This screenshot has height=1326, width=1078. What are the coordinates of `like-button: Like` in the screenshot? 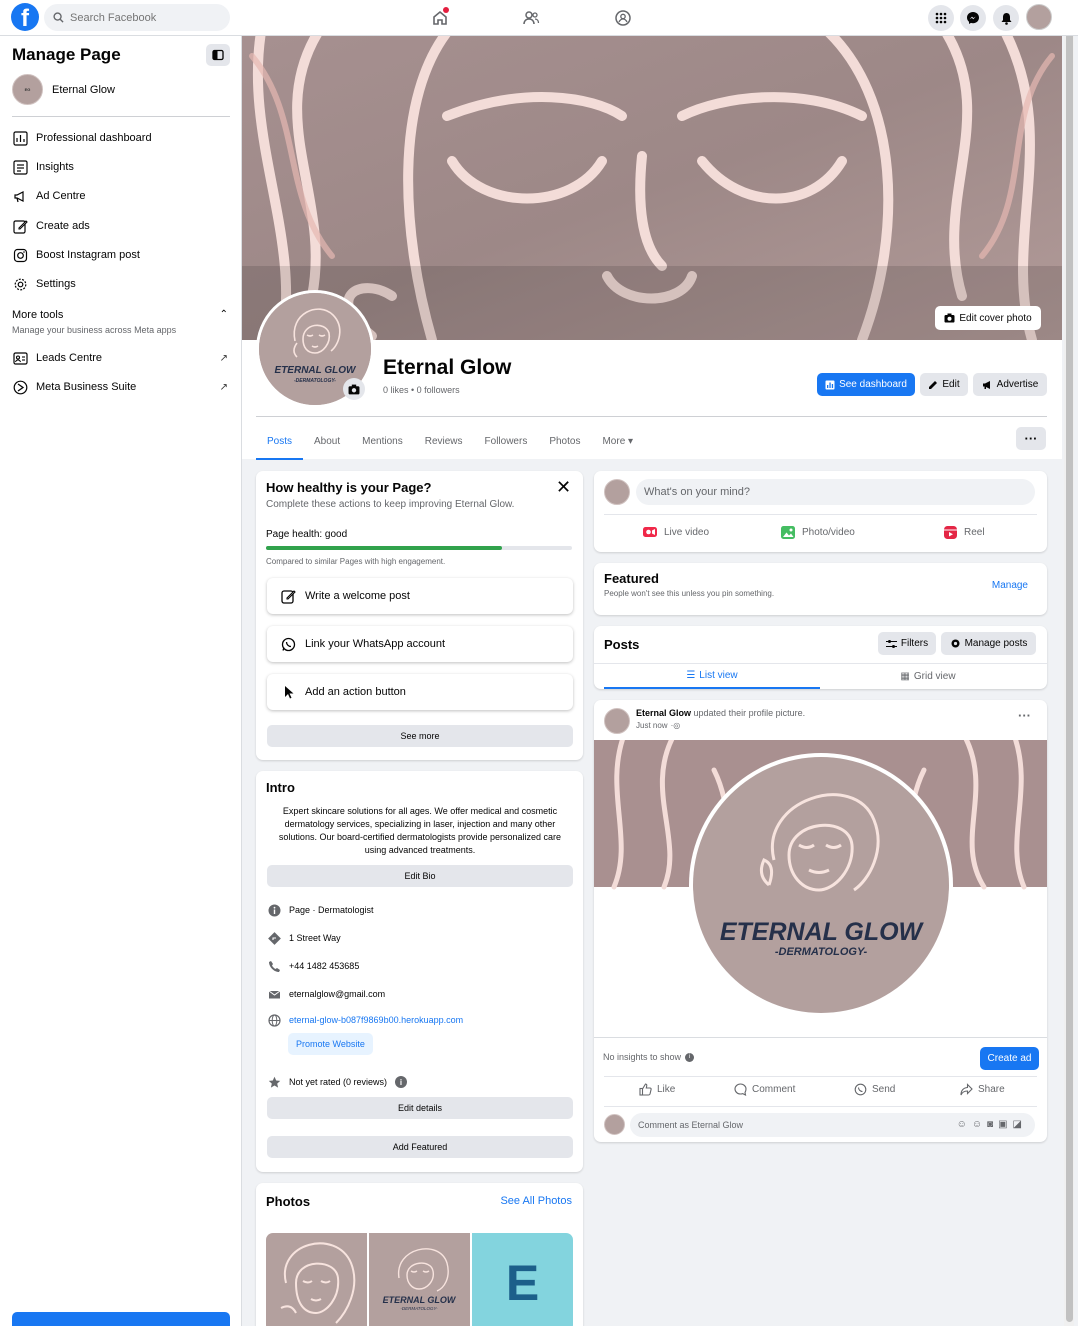 It's located at (657, 1089).